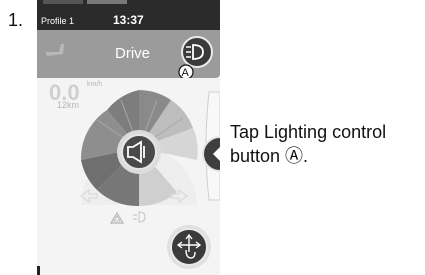 This screenshot has width=425, height=275. I want to click on callout-marker: A, so click(186, 72).